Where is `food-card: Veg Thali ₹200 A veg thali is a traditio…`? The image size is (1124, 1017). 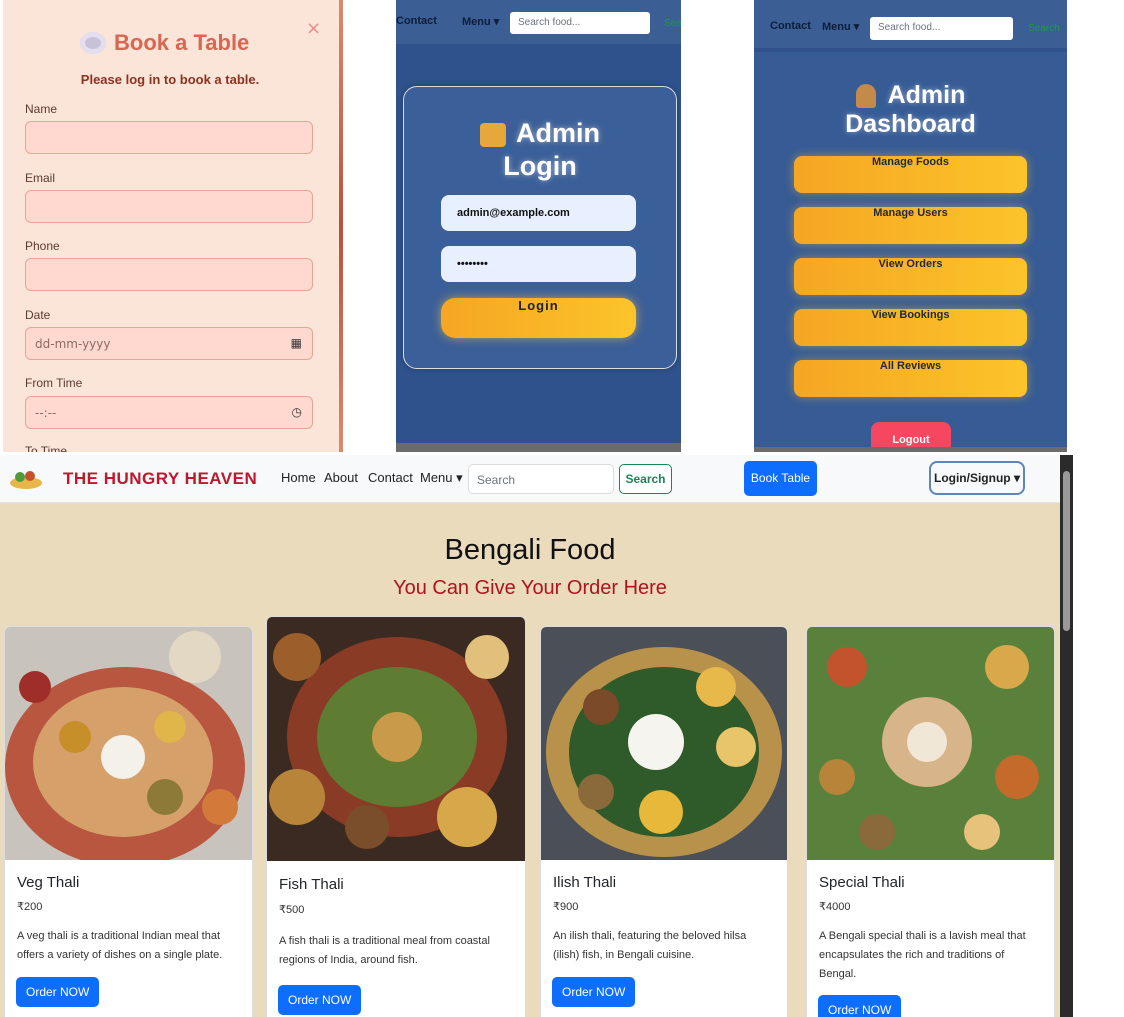
food-card: Veg Thali ₹200 A veg thali is a traditio… is located at coordinates (128, 821).